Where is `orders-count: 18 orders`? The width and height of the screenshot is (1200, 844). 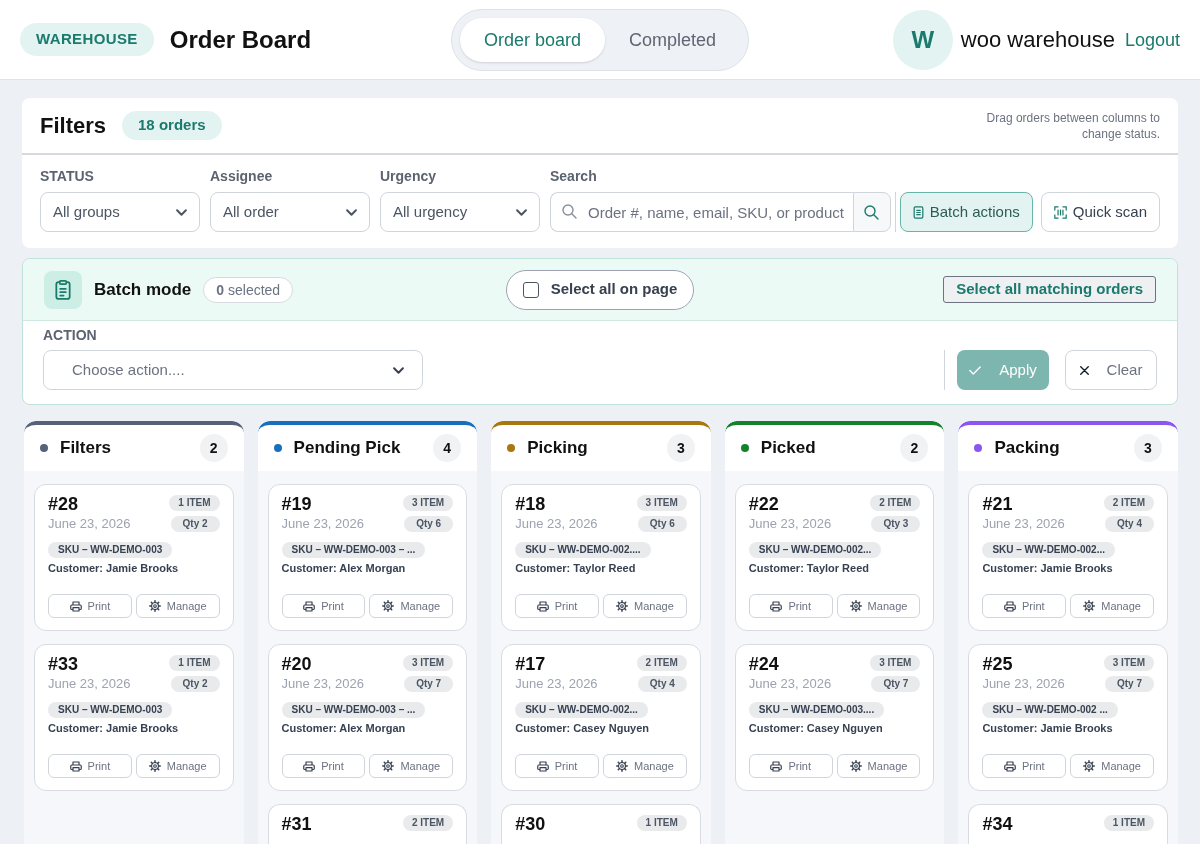
orders-count: 18 orders is located at coordinates (172, 125).